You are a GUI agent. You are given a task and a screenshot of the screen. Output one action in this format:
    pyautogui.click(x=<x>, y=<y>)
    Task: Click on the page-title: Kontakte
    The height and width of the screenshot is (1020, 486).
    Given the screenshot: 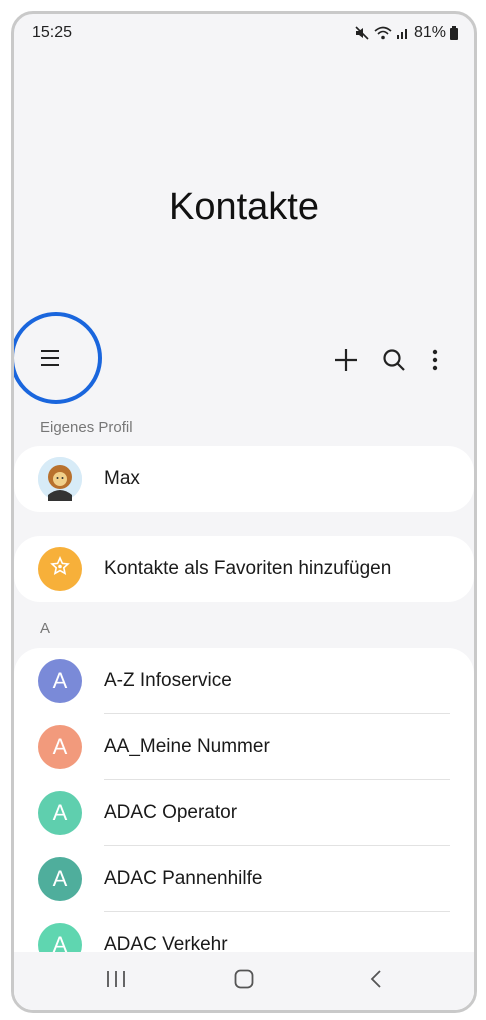 What is the action you would take?
    pyautogui.click(x=244, y=207)
    